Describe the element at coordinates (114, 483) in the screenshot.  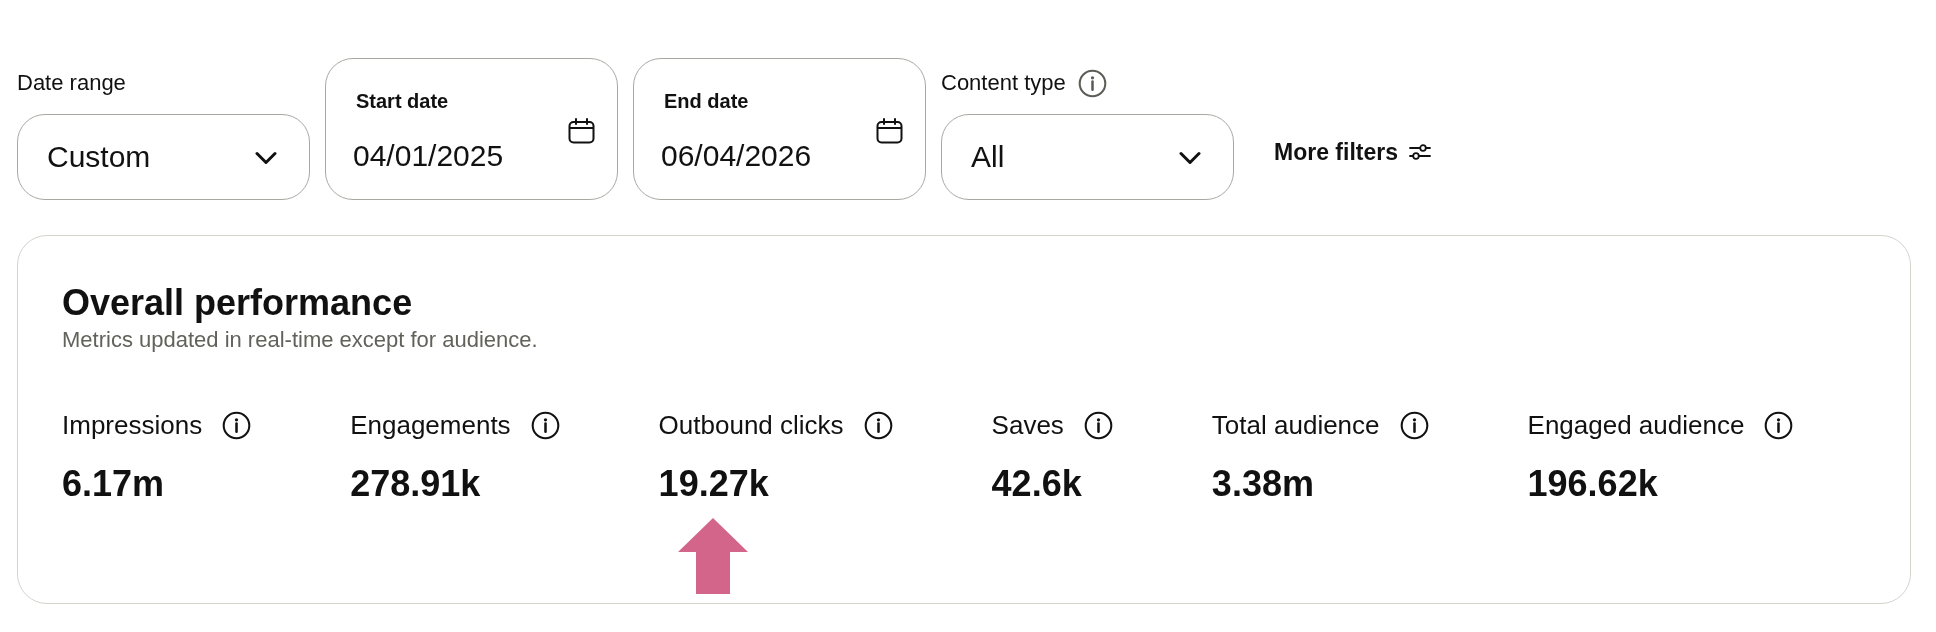
I see `metric-value: 6.17m` at that location.